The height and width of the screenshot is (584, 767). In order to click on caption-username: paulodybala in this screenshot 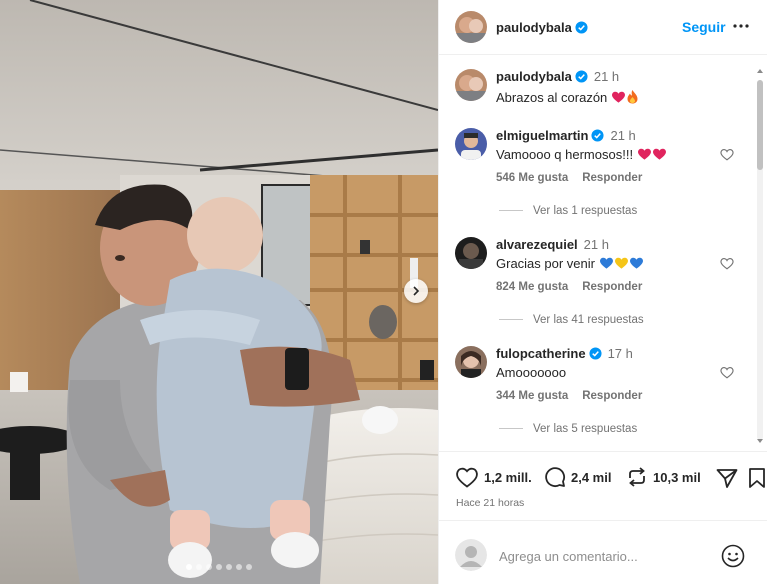, I will do `click(534, 76)`.